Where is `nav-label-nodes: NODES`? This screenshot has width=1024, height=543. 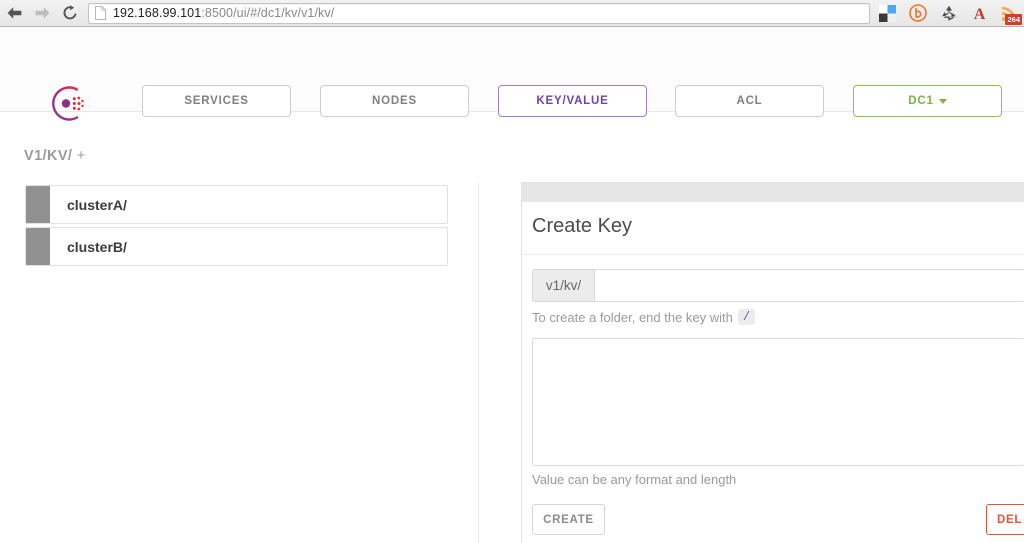
nav-label-nodes: NODES is located at coordinates (394, 101).